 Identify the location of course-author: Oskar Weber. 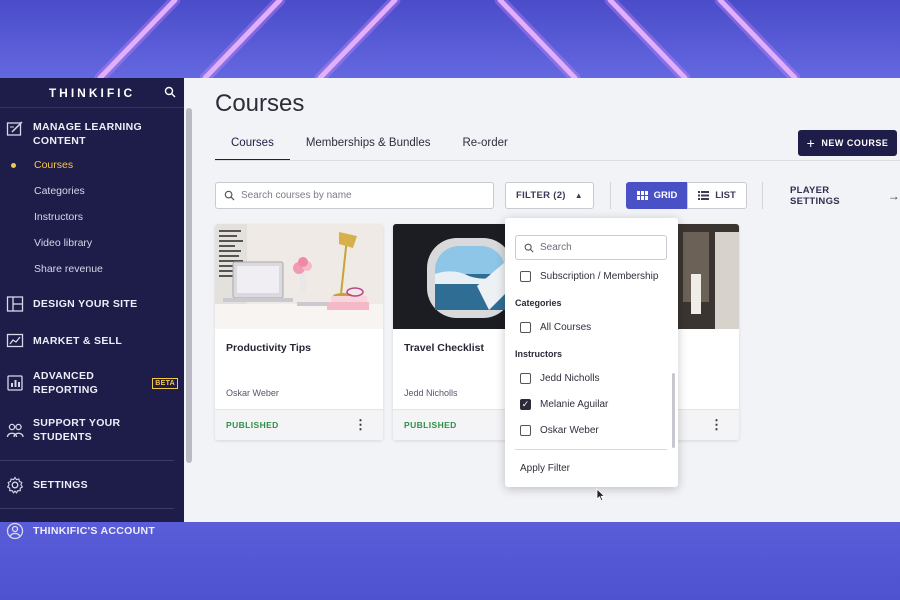
(252, 393).